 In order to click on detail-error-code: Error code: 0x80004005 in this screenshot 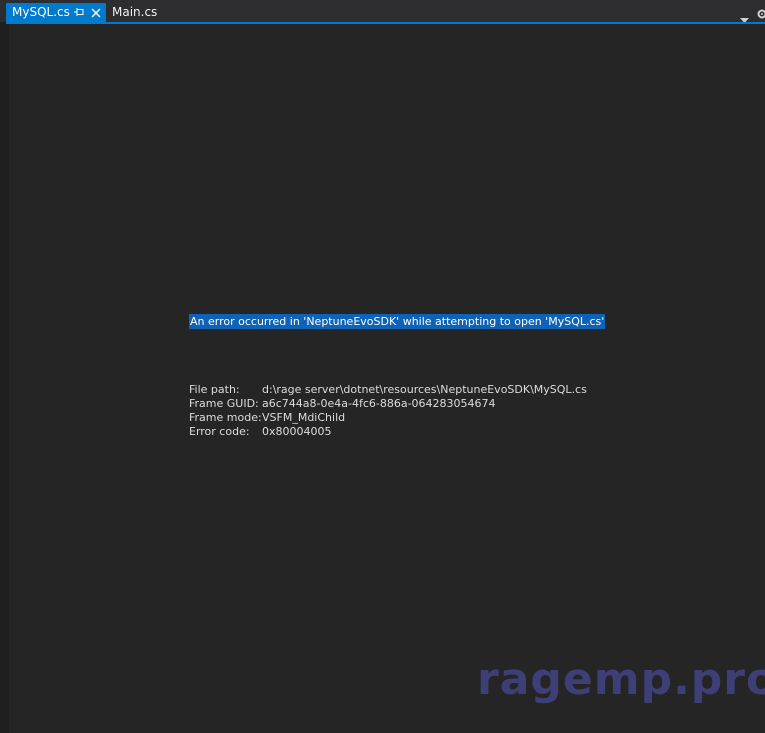, I will do `click(388, 432)`.